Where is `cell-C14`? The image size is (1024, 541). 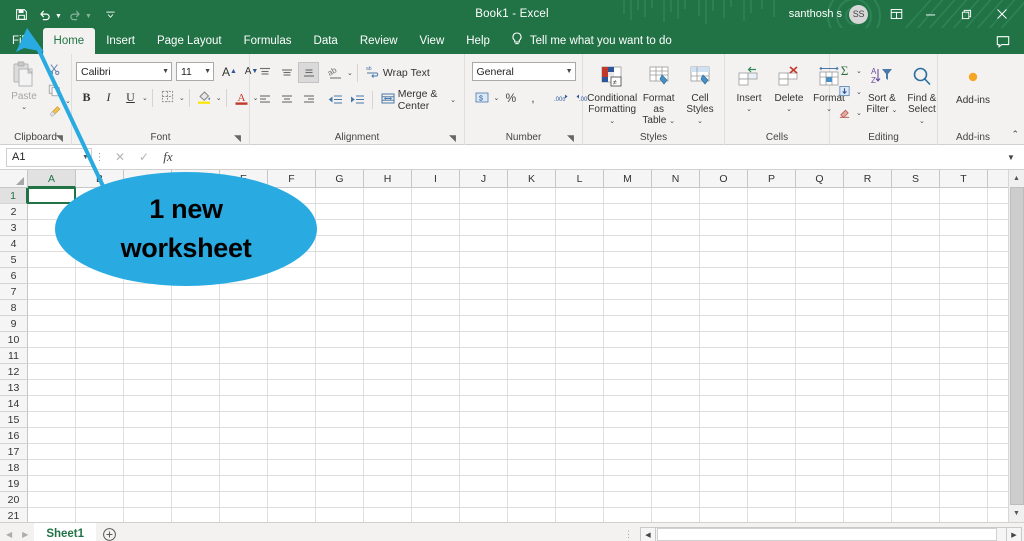 cell-C14 is located at coordinates (148, 404).